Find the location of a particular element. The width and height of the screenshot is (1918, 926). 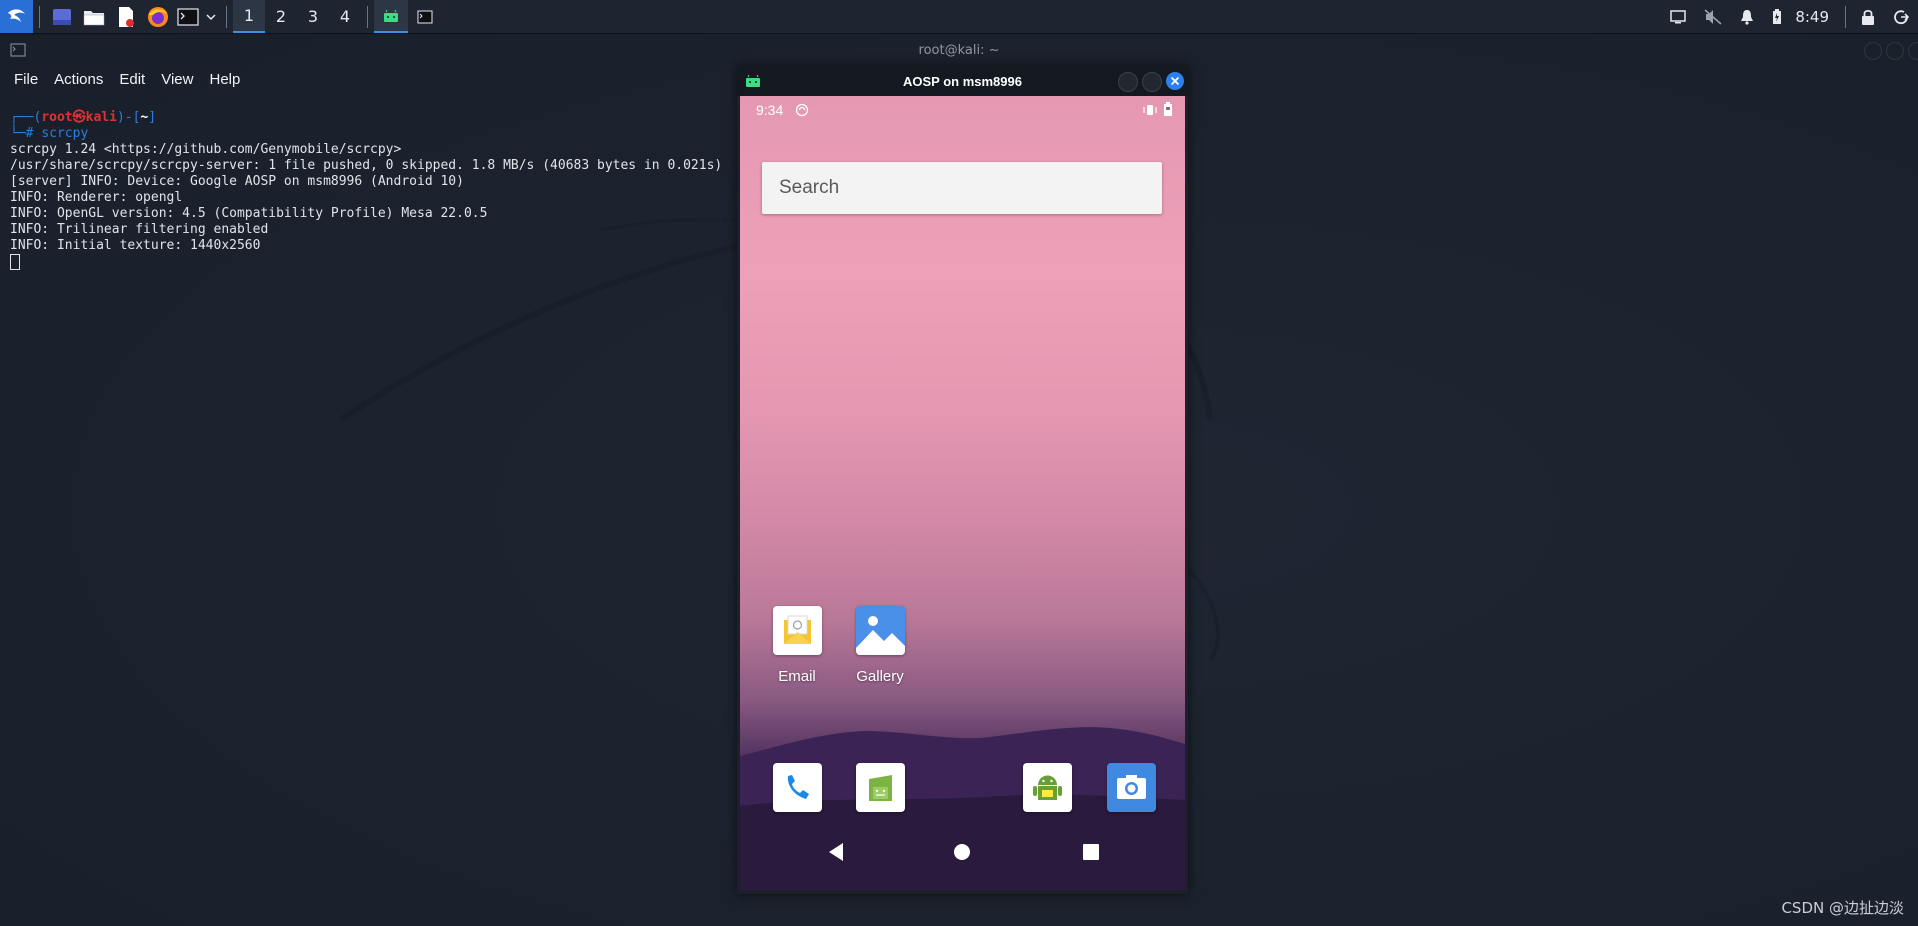

clock: 8:49 is located at coordinates (1815, 16).